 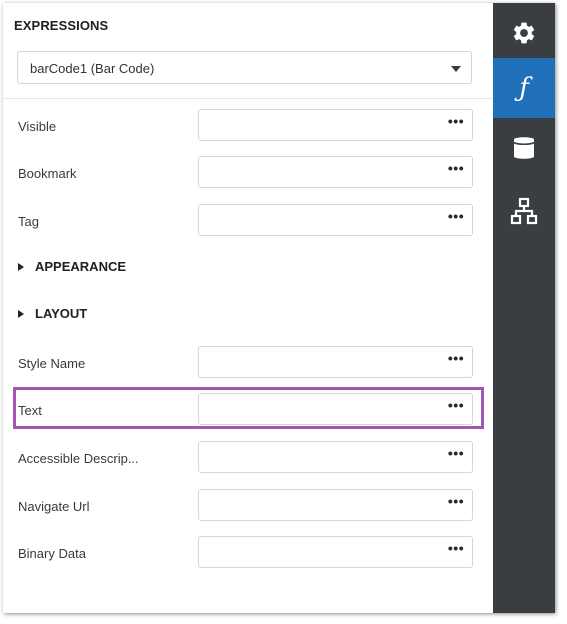 I want to click on selected-component: barCode1 (Bar Code), so click(x=92, y=68).